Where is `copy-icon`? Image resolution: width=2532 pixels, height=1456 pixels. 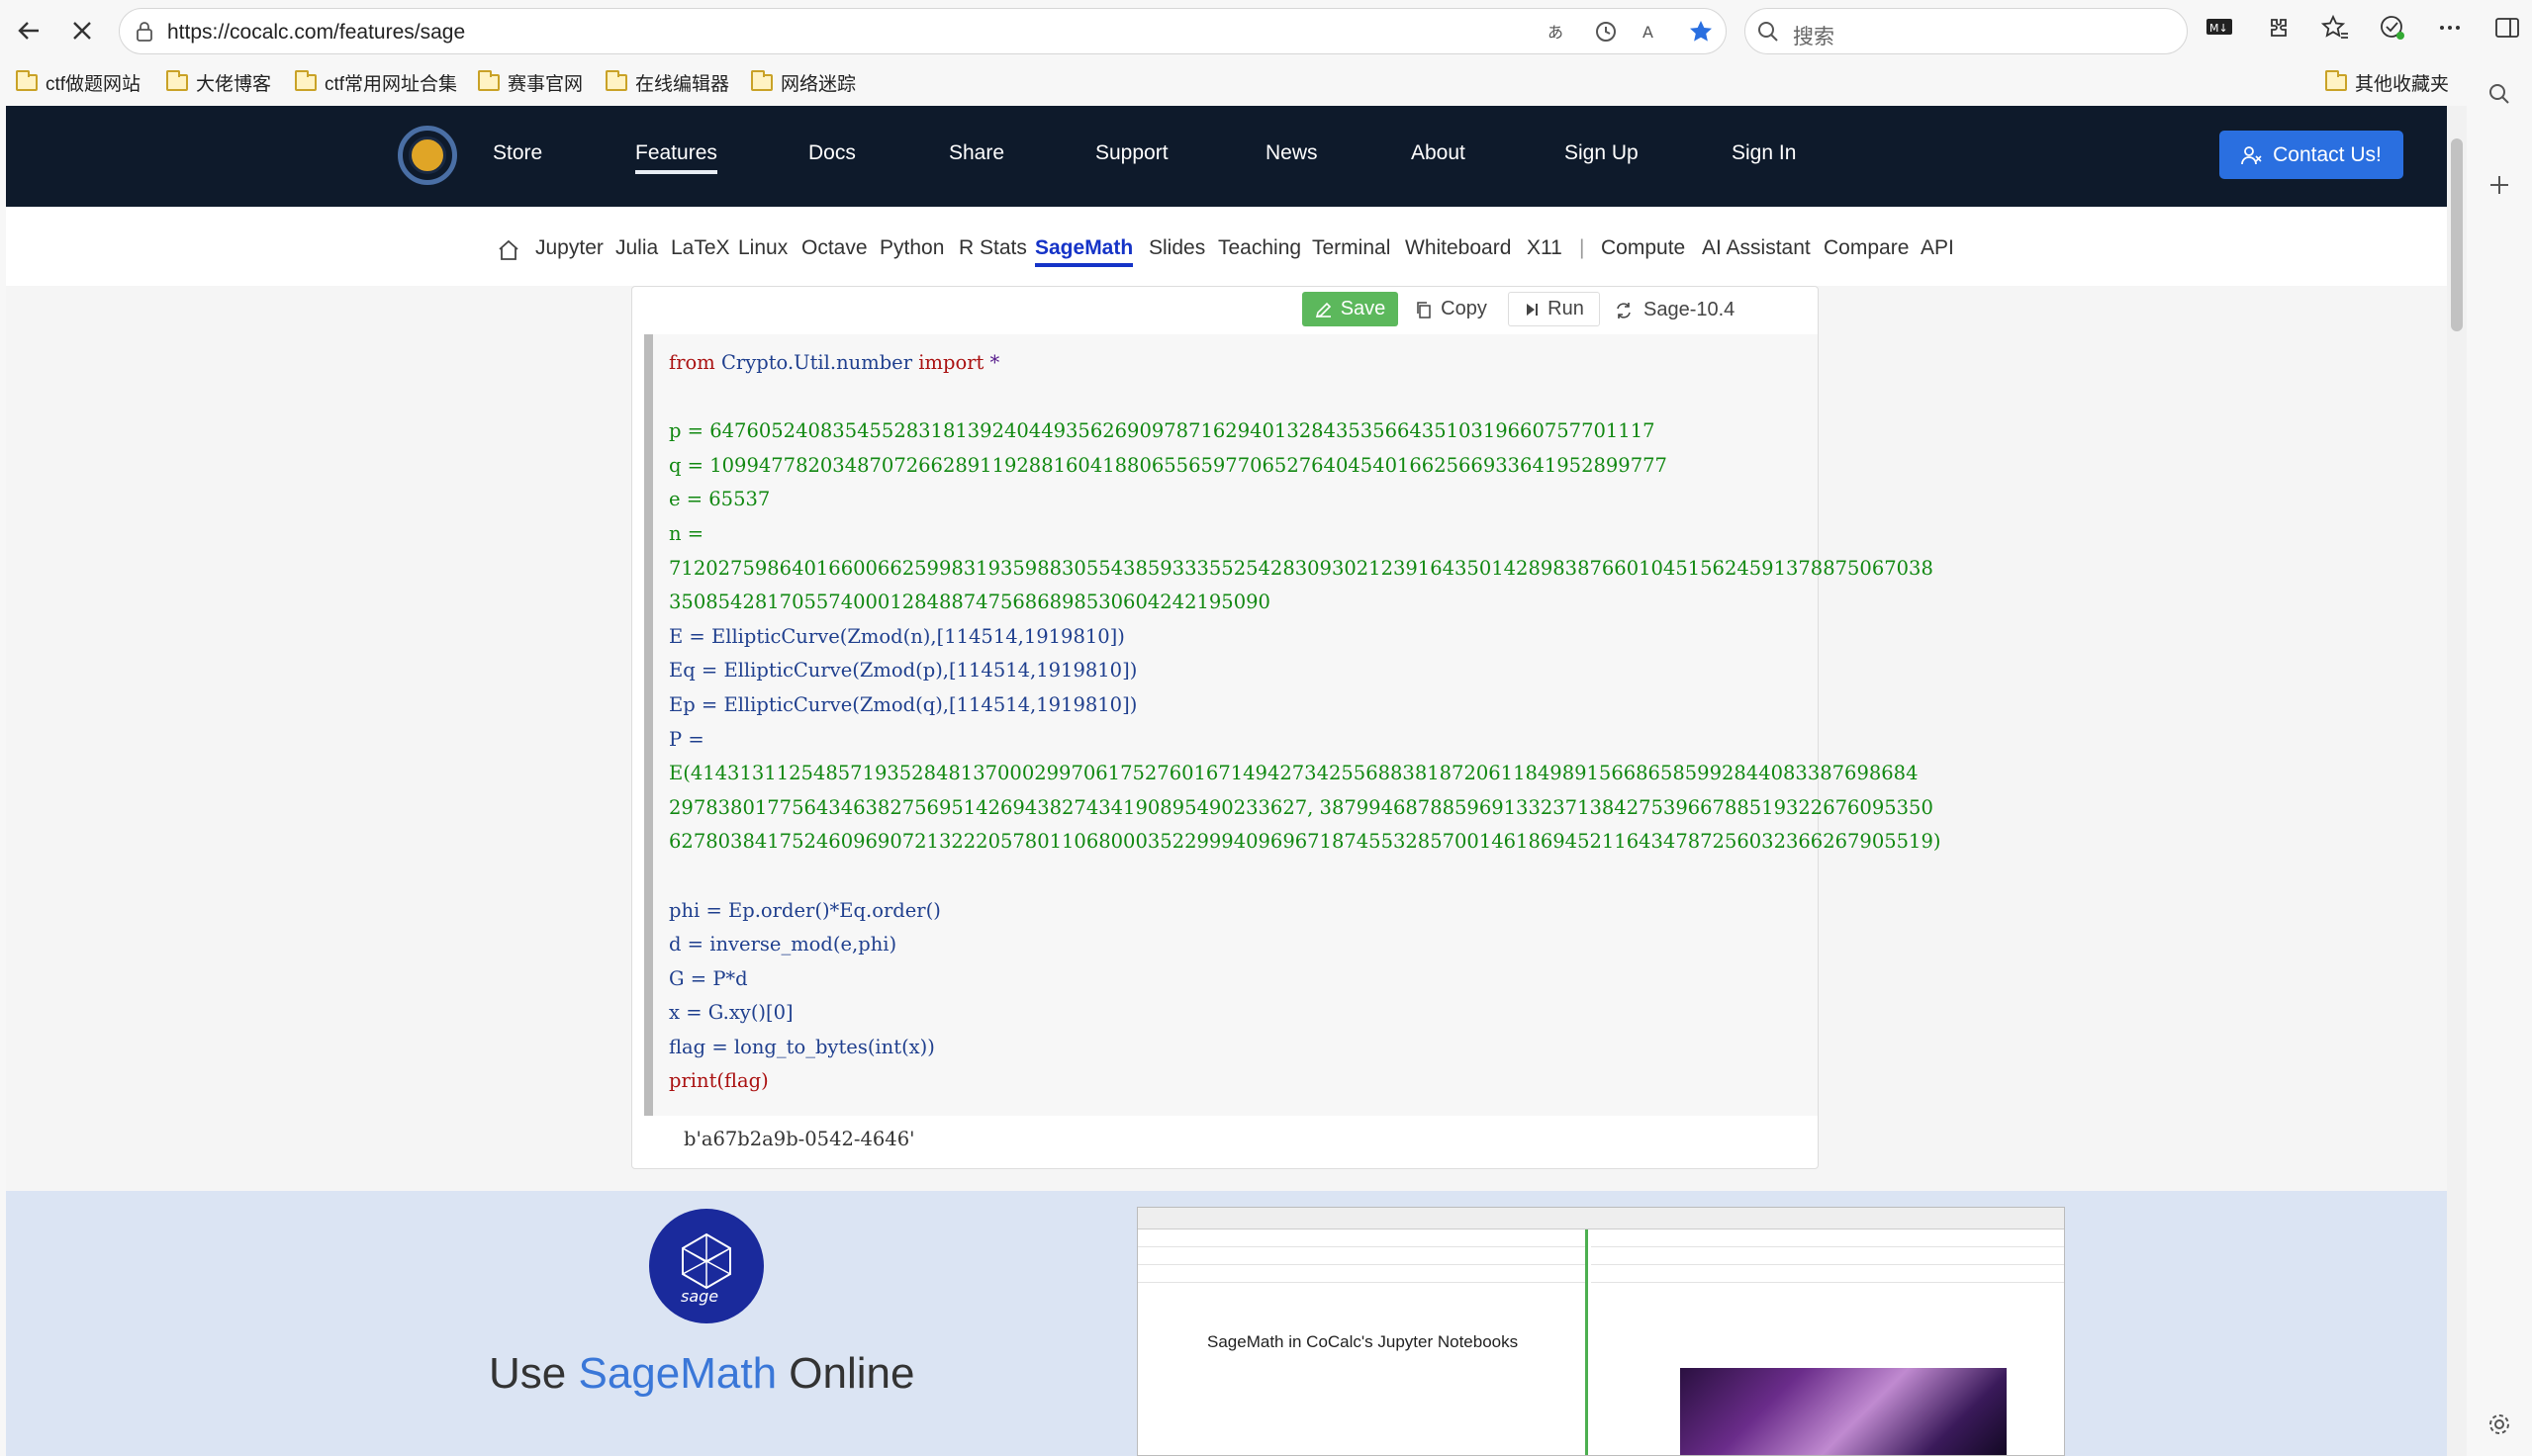 copy-icon is located at coordinates (1424, 309).